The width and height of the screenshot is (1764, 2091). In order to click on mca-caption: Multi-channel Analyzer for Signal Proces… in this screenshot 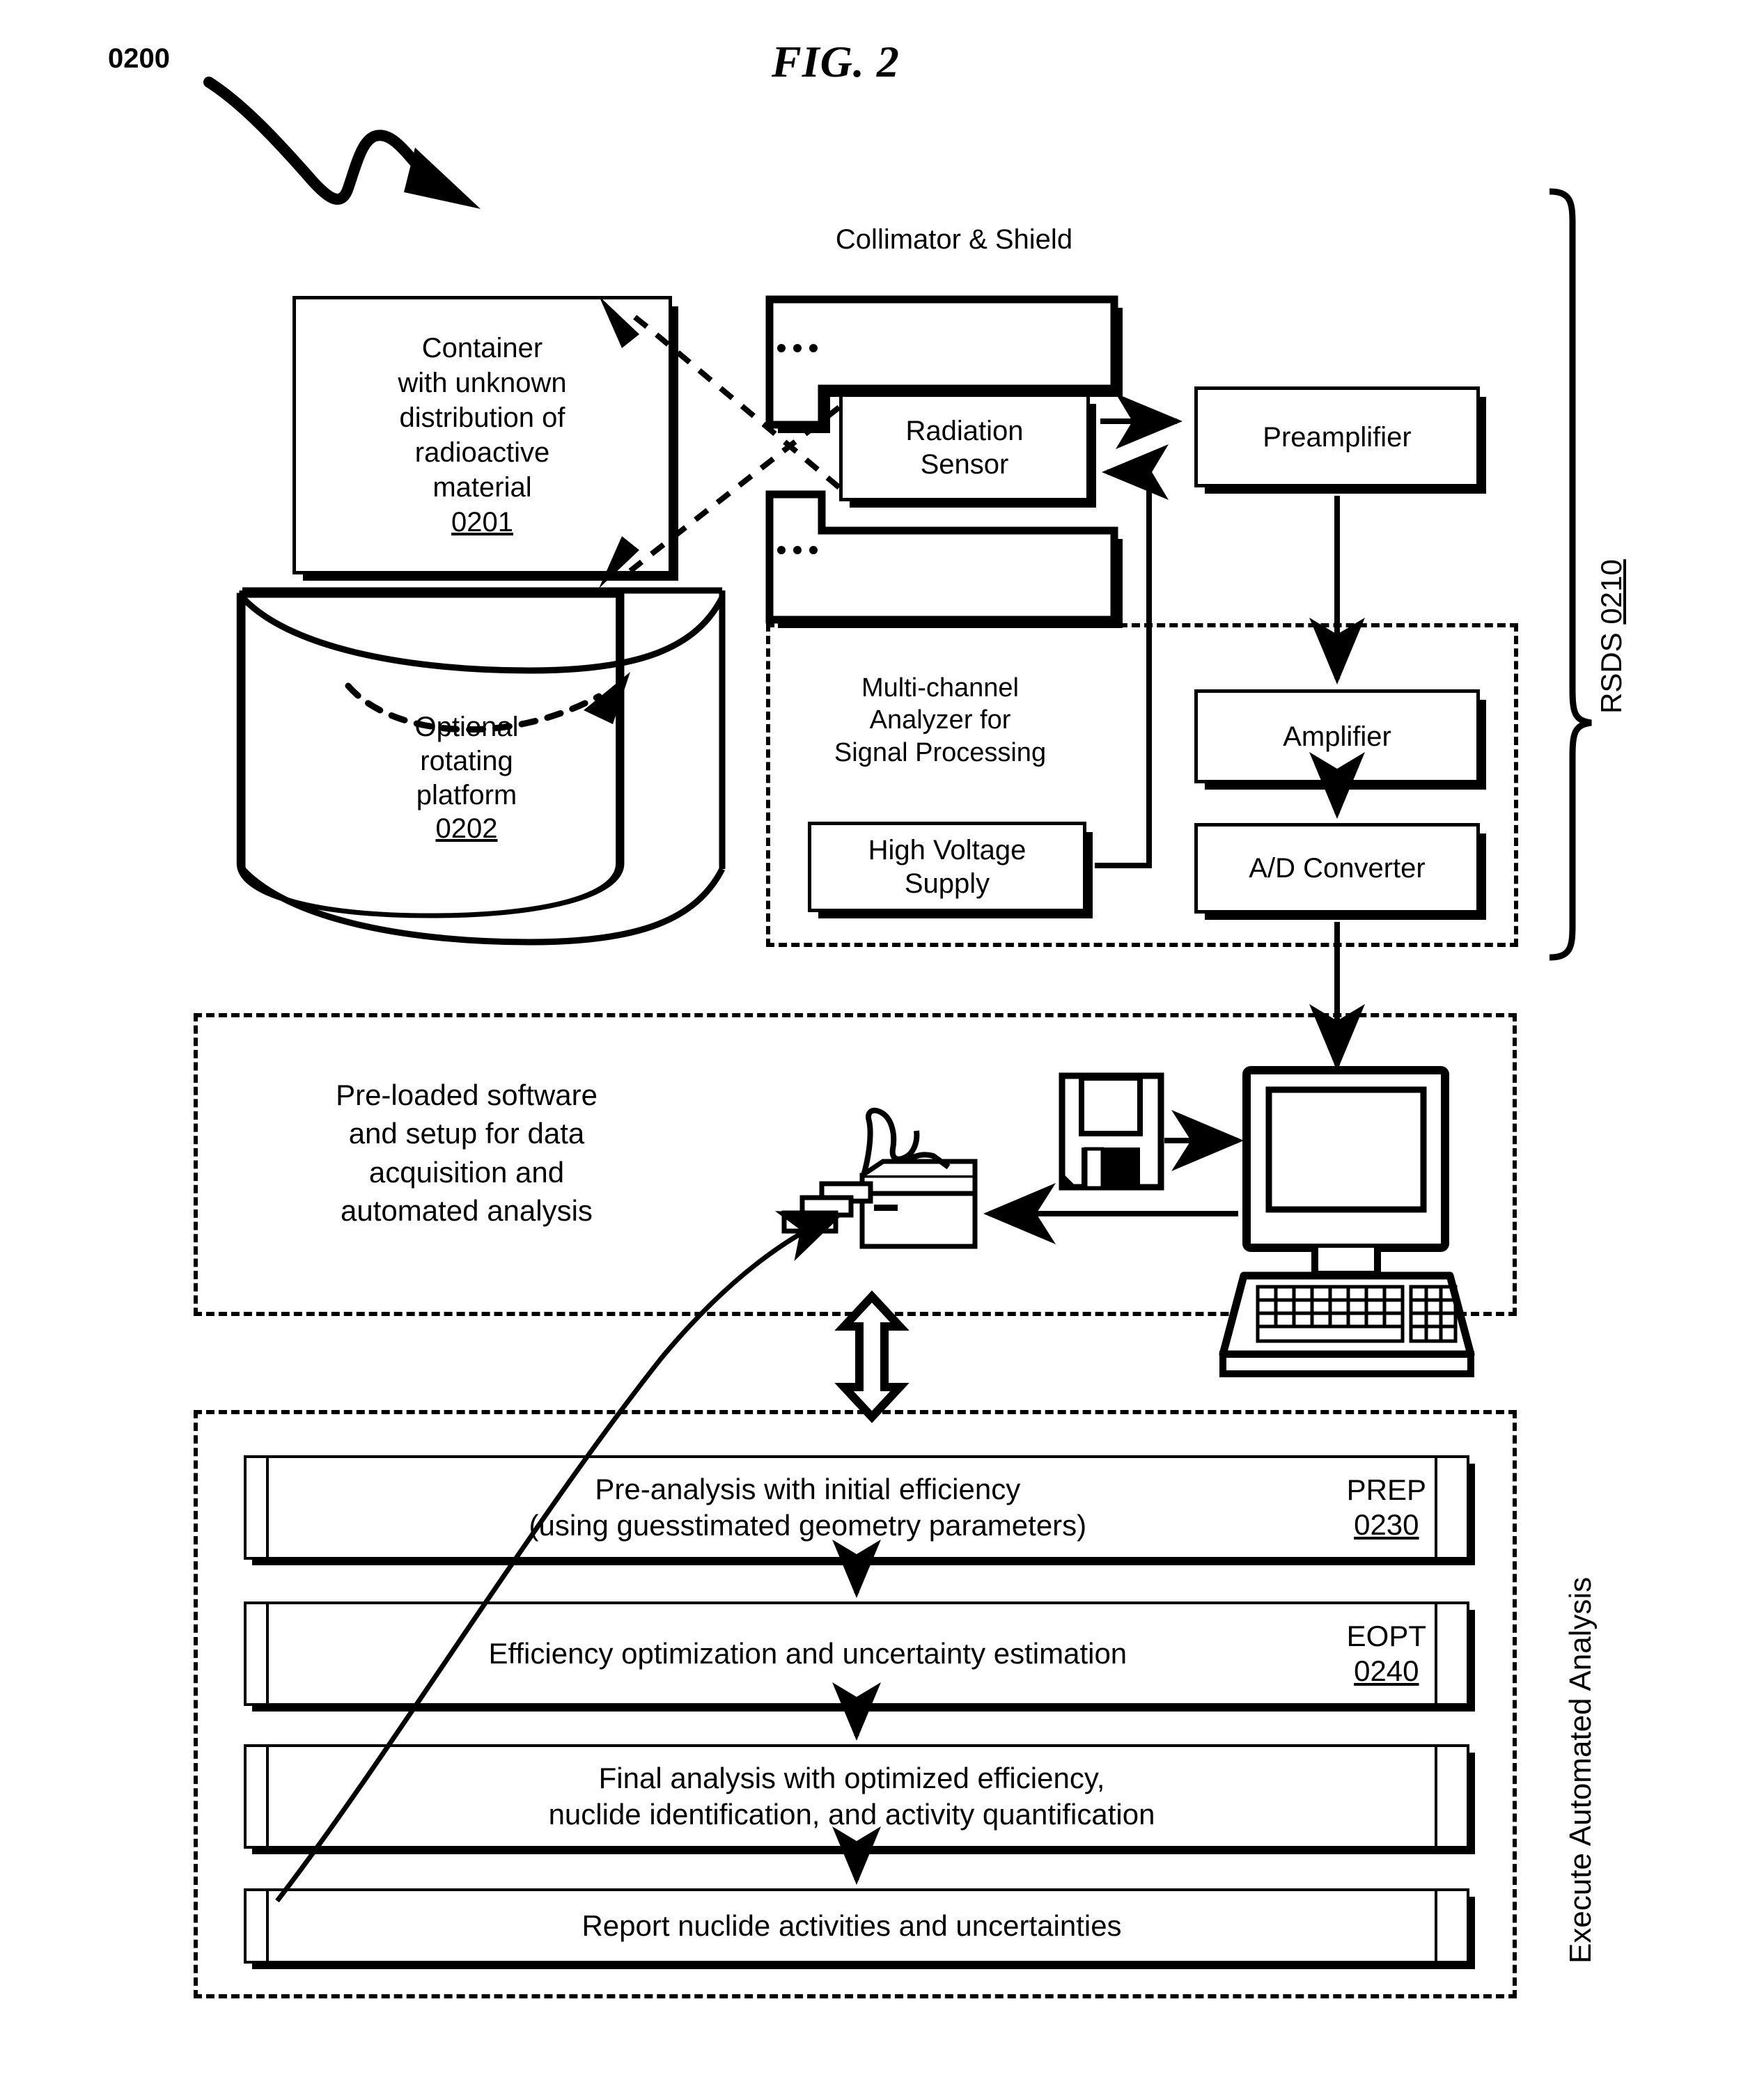, I will do `click(940, 720)`.